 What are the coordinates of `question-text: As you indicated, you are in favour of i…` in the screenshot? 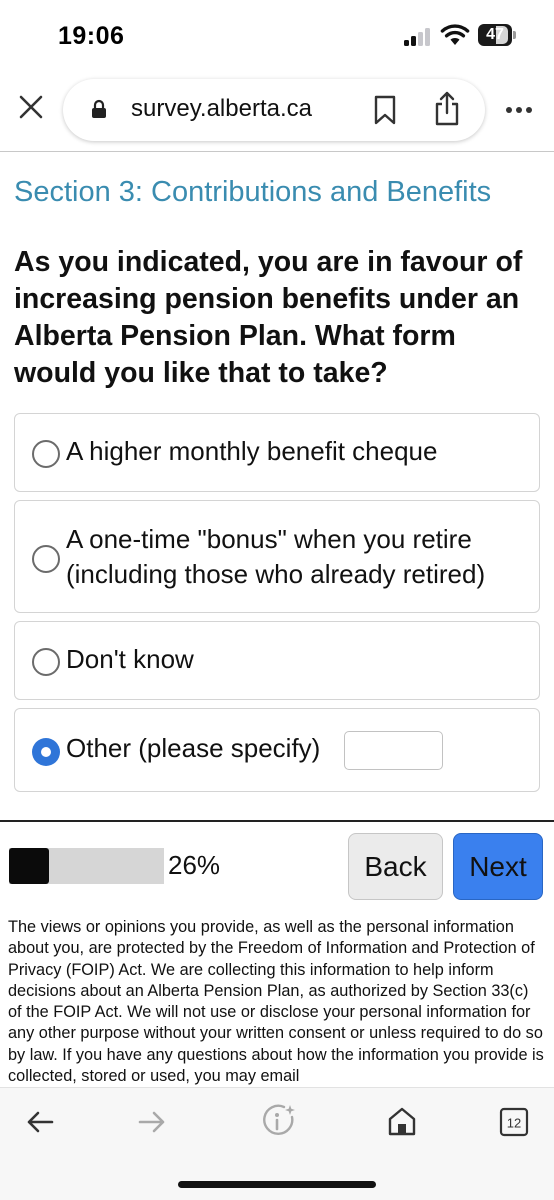 It's located at (268, 317).